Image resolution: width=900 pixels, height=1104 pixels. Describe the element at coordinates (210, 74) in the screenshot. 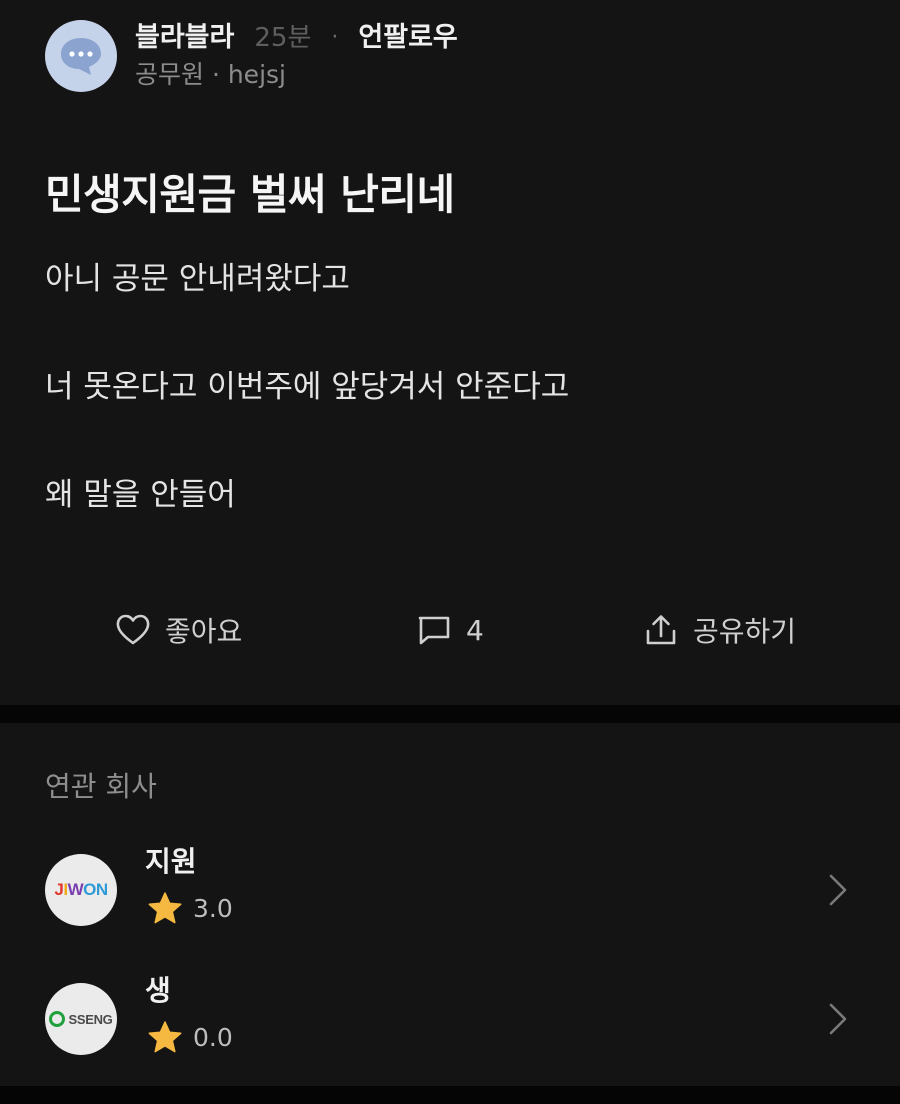

I see `author-meta: 공무원 · hejsj` at that location.